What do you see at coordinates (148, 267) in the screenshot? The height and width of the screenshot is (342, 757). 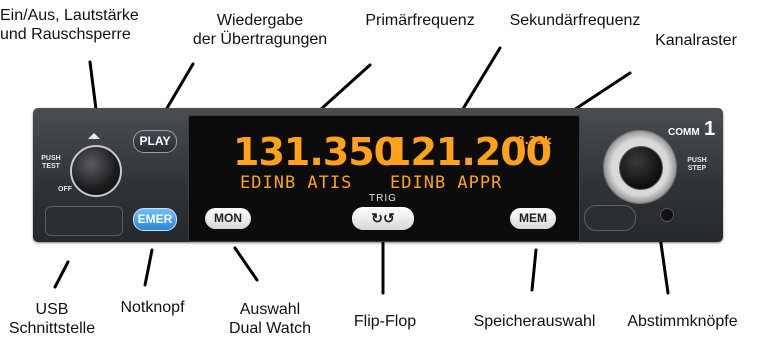 I see `leader-emergency` at bounding box center [148, 267].